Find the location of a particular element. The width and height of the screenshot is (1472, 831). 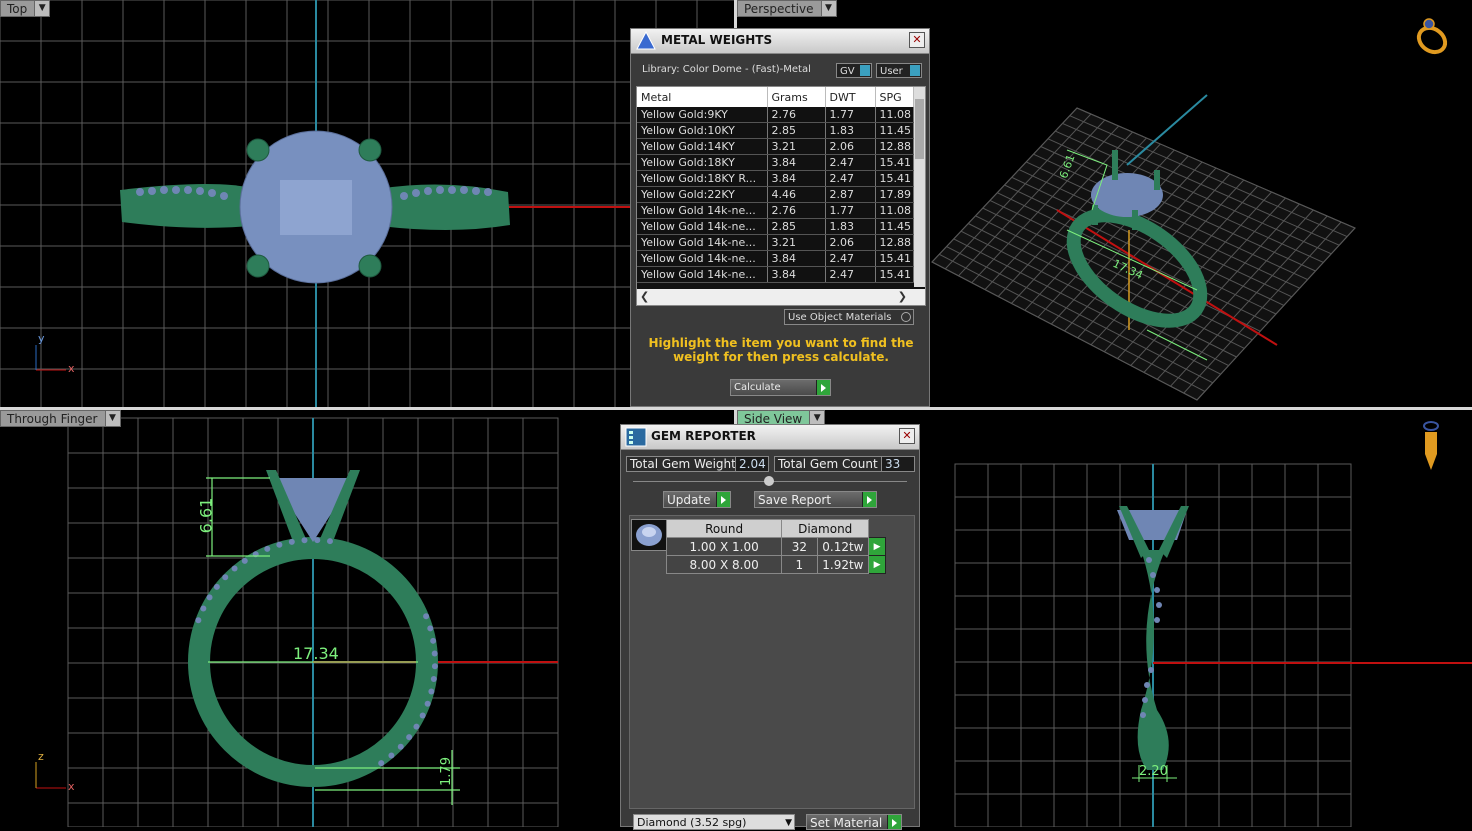

gem-row: 1.00 X 1.00 32 0.12tw ▶ is located at coordinates (775, 546).